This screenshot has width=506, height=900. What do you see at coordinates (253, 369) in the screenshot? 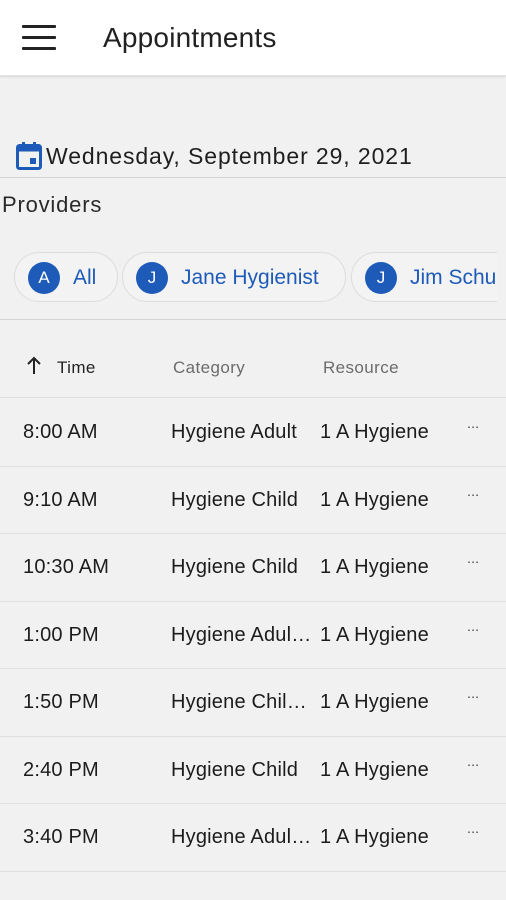
I see `table-header: Time Category Resource` at bounding box center [253, 369].